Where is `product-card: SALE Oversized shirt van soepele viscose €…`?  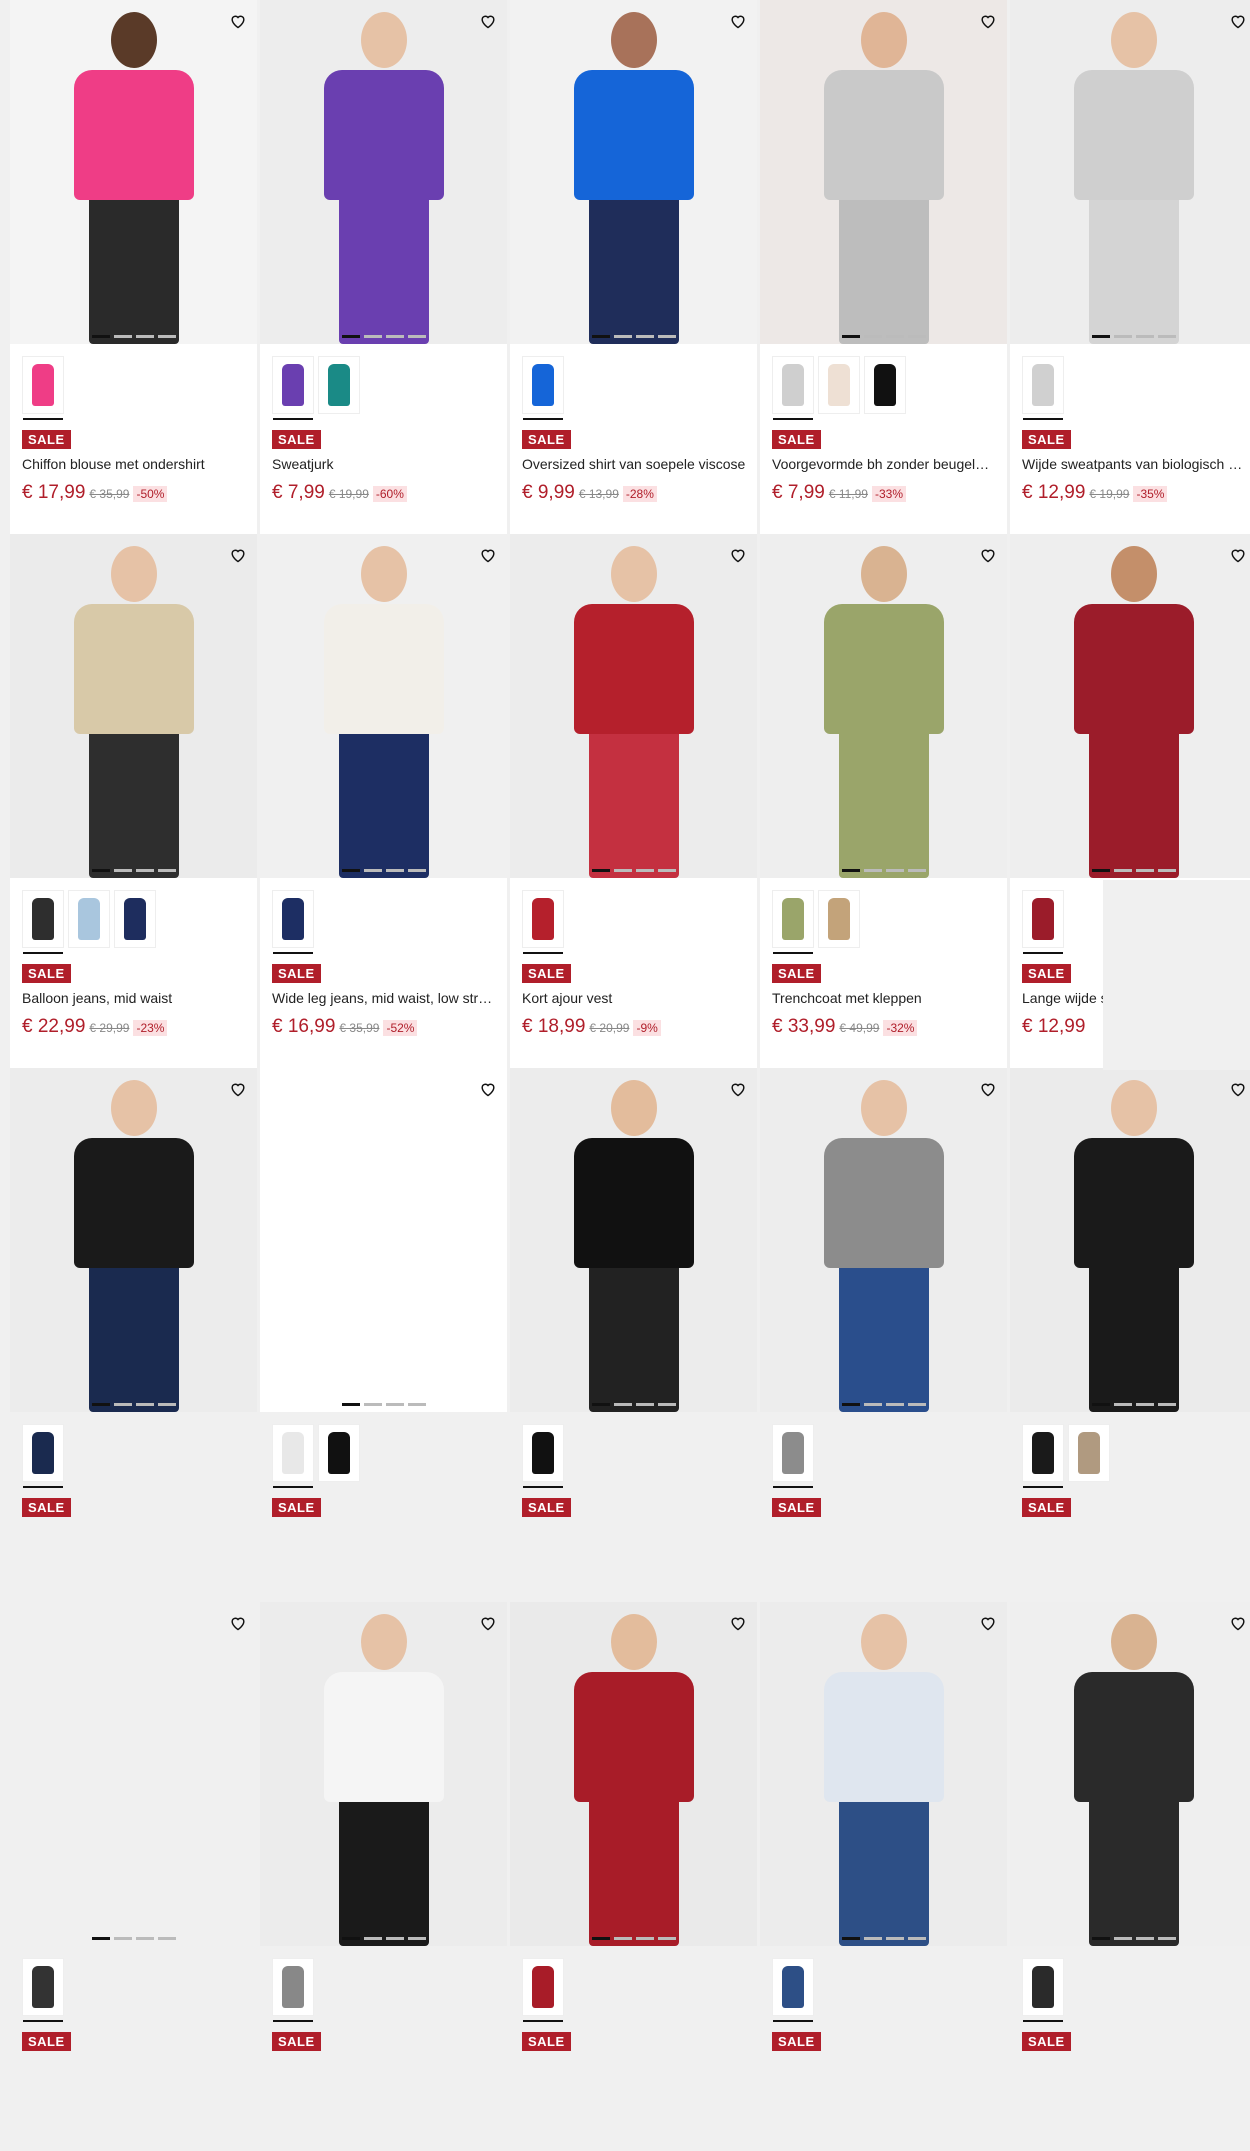
product-card: SALE Oversized shirt van soepele viscose €… is located at coordinates (633, 267).